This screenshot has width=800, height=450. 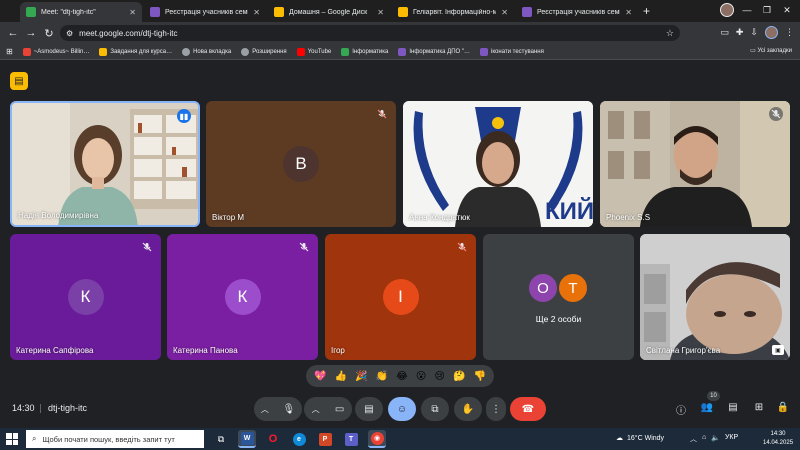 I want to click on reaction-surprised: 😮, so click(x=421, y=376).